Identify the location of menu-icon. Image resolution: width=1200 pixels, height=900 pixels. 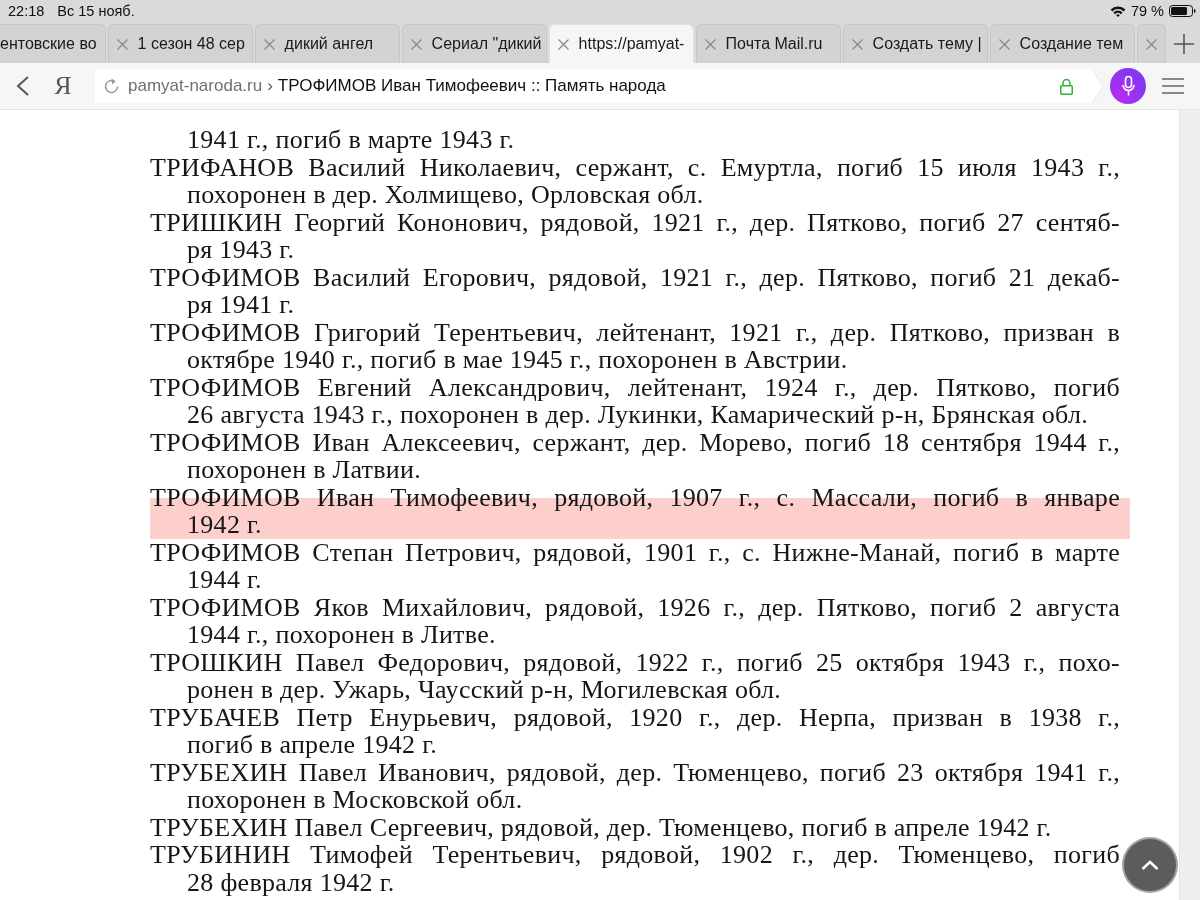
(1173, 86).